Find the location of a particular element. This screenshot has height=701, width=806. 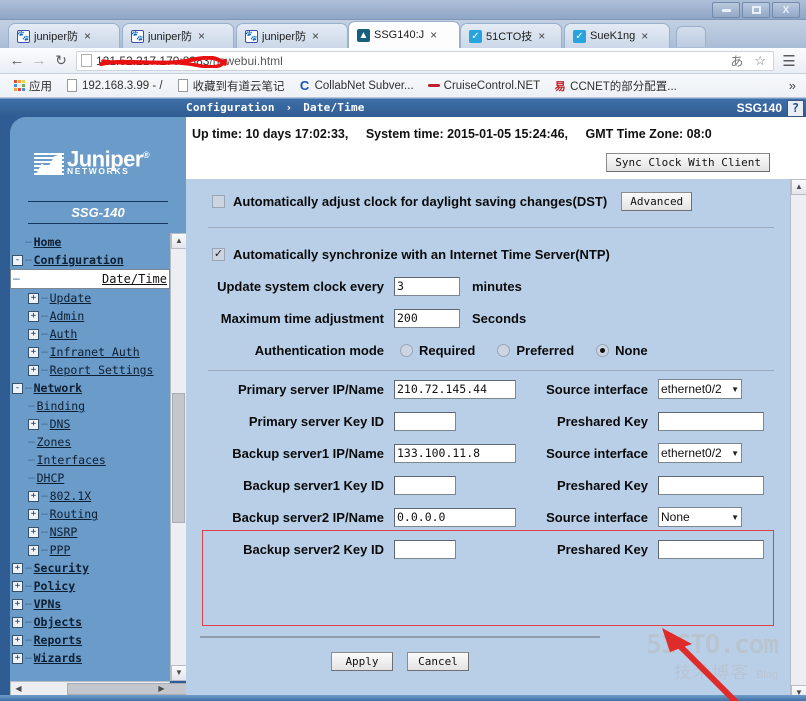

sidebar-item-802-1x: + ─ 802.1X is located at coordinates (90, 496).